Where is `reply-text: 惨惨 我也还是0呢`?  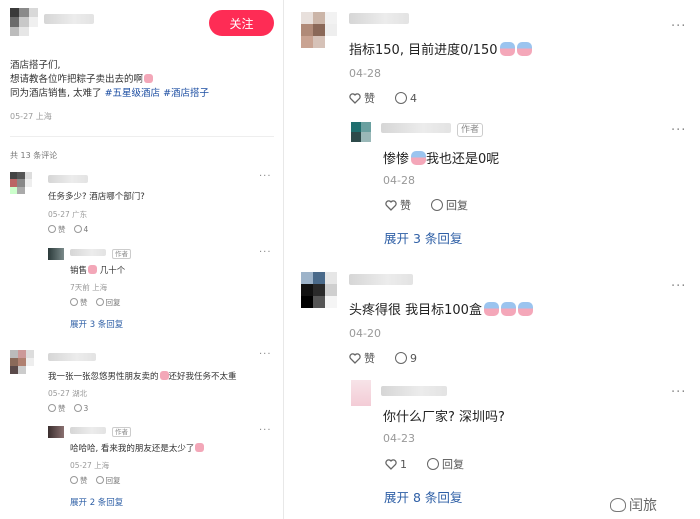 reply-text: 惨惨 我也还是0呢 is located at coordinates (441, 157).